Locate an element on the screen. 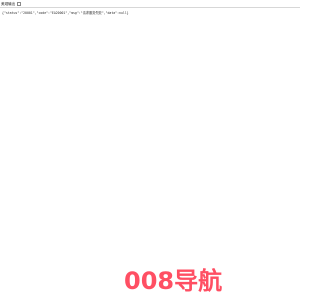  pretty-print-label: 美观输出 is located at coordinates (8, 3).